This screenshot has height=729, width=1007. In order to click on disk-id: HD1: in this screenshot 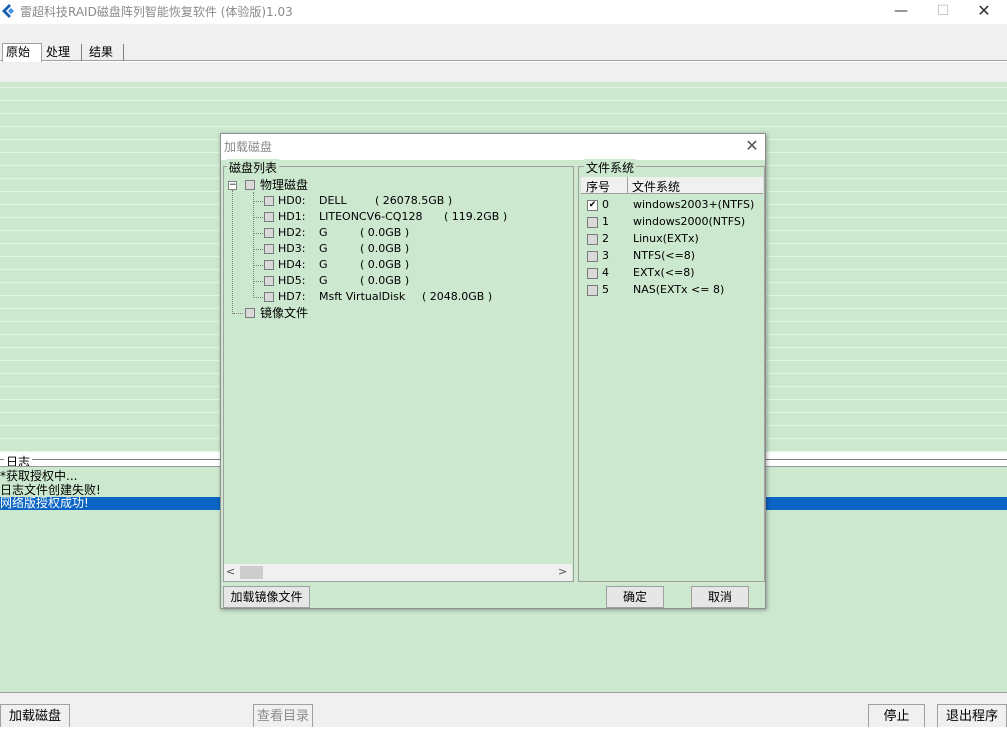, I will do `click(291, 217)`.